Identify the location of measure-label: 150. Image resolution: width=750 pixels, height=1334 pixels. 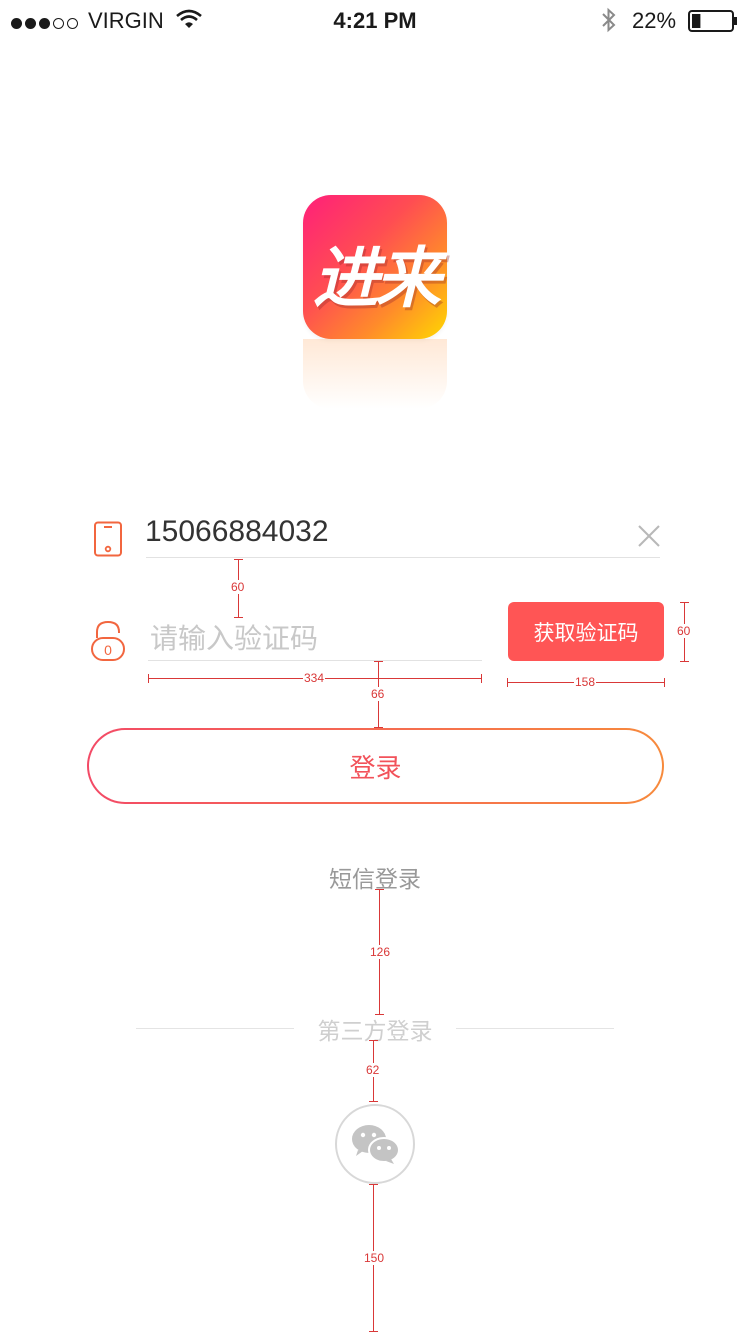
(374, 1258).